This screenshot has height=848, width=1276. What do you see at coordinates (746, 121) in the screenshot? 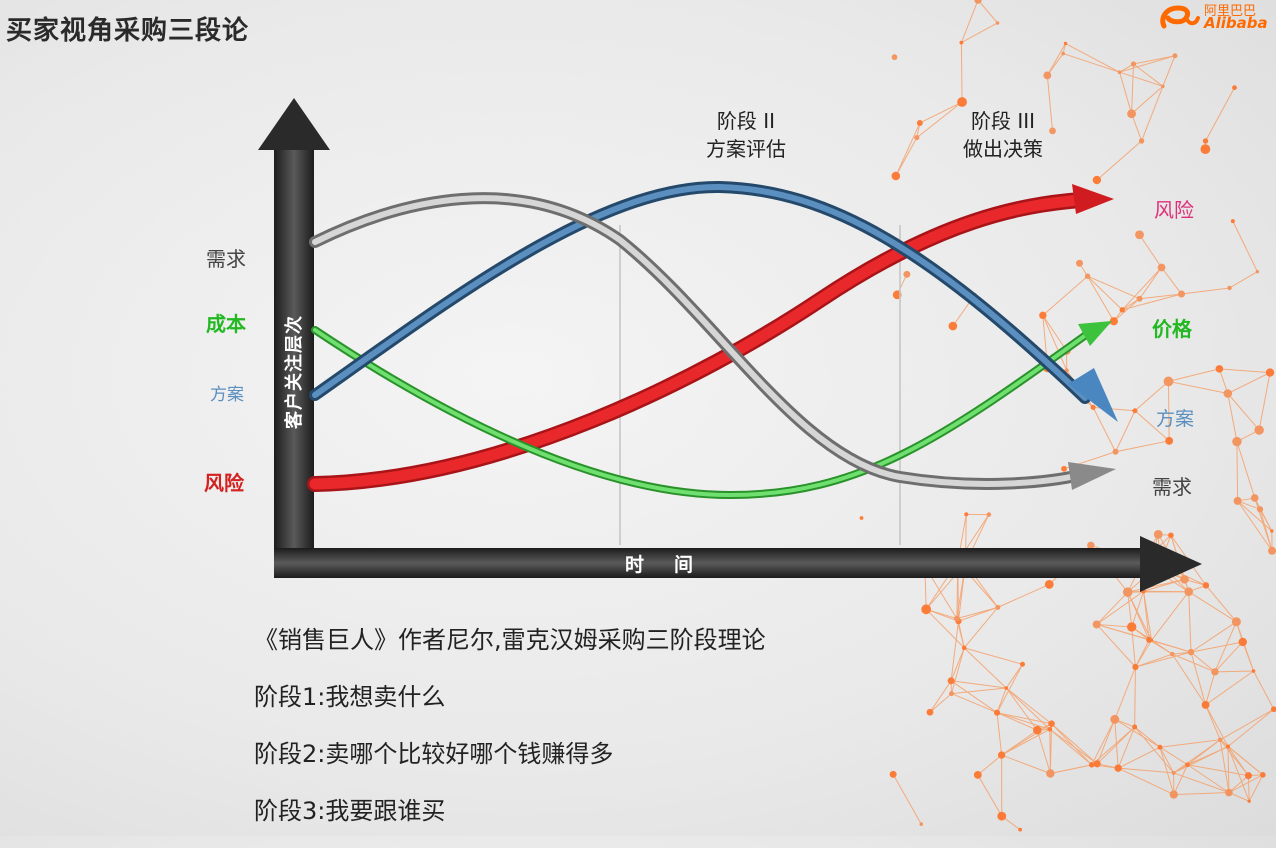
I see `stage2-title: 阶段 II` at bounding box center [746, 121].